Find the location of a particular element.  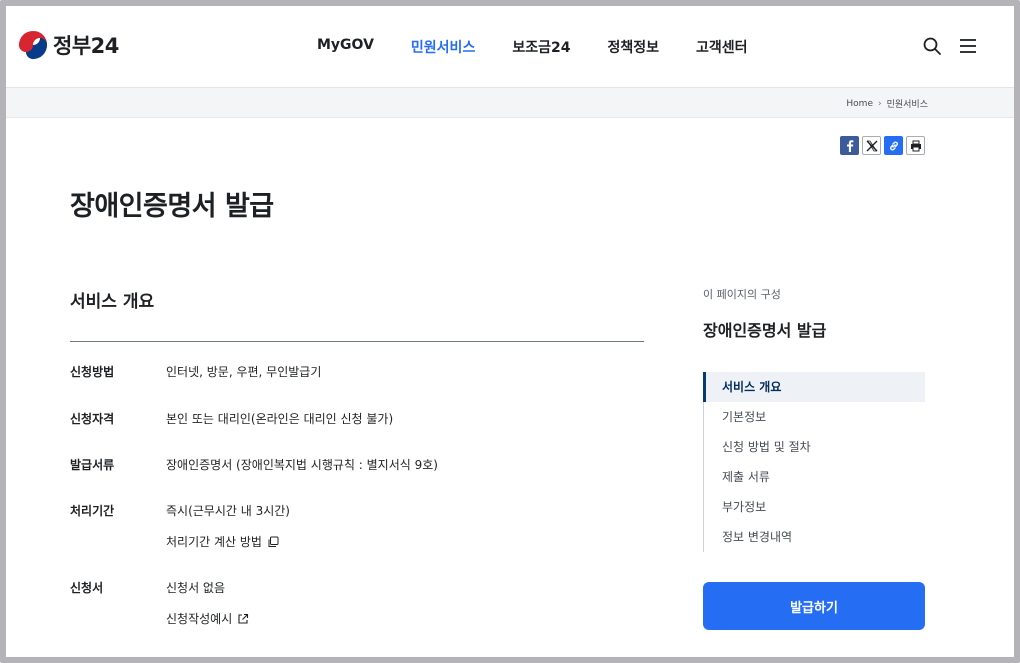

application-example-link: 신청작성예시 is located at coordinates (207, 618).